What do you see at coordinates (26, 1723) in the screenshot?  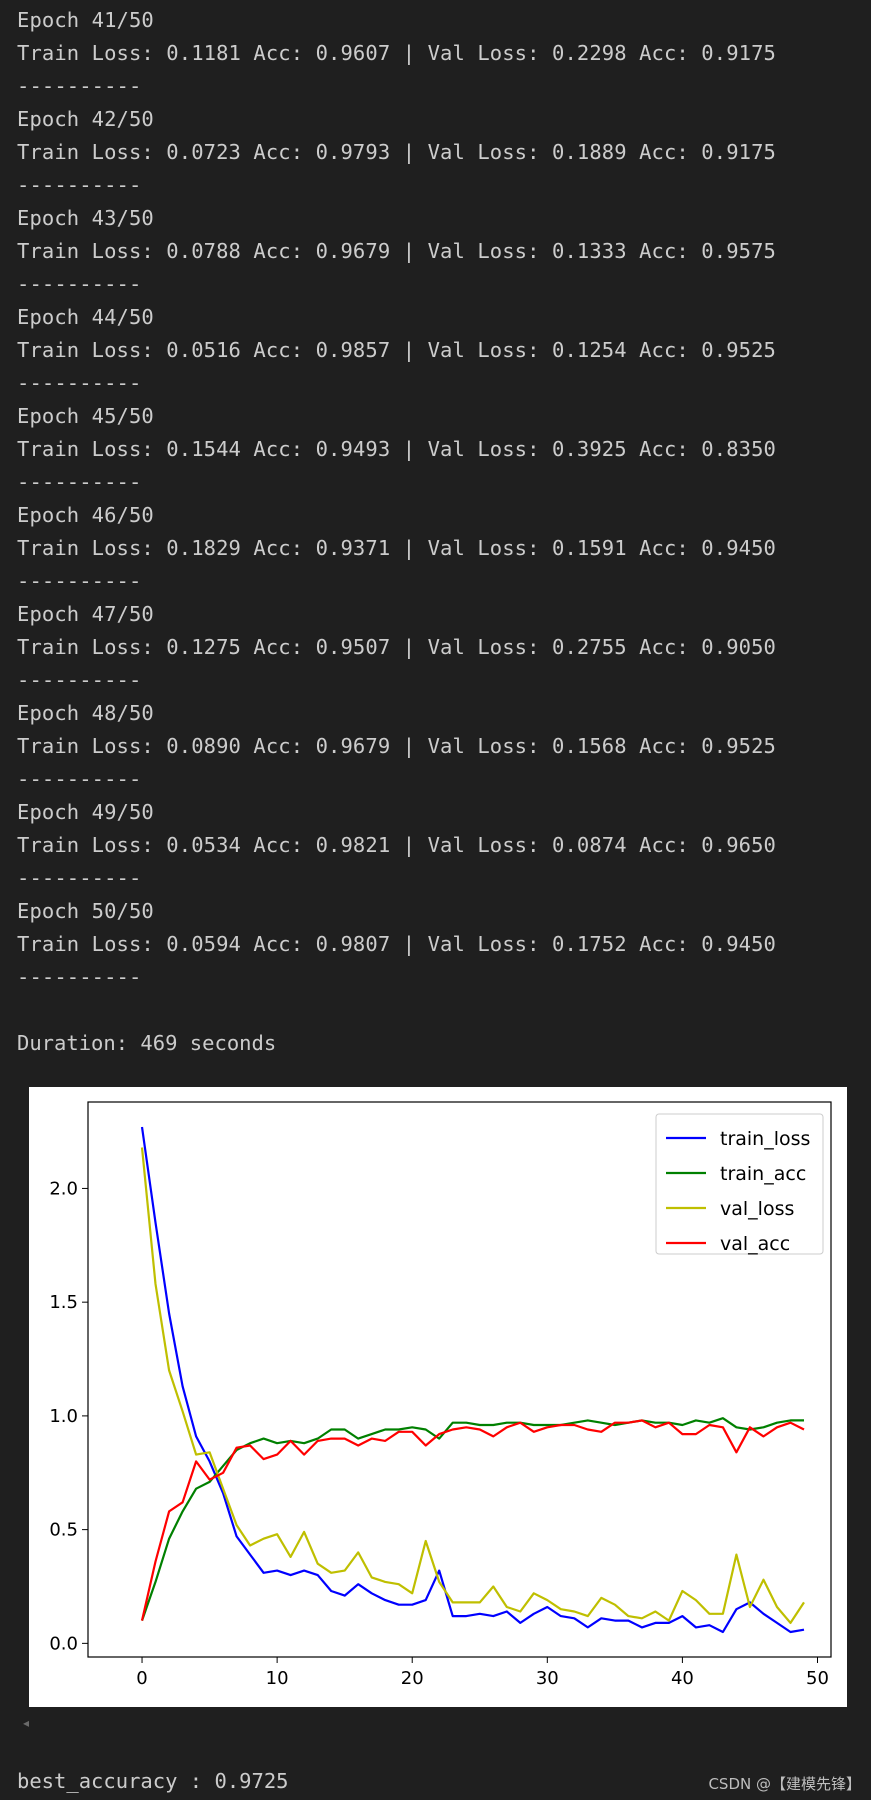 I see `scroll-left-arrow-icon: ◂` at bounding box center [26, 1723].